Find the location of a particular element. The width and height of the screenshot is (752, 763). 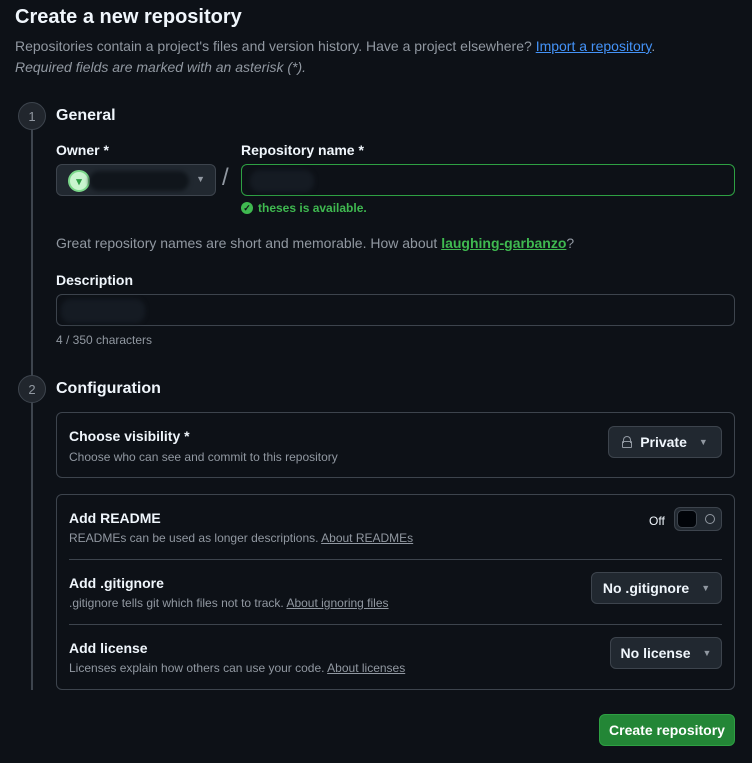

visibility-dropdown: Private ▼ is located at coordinates (665, 442).